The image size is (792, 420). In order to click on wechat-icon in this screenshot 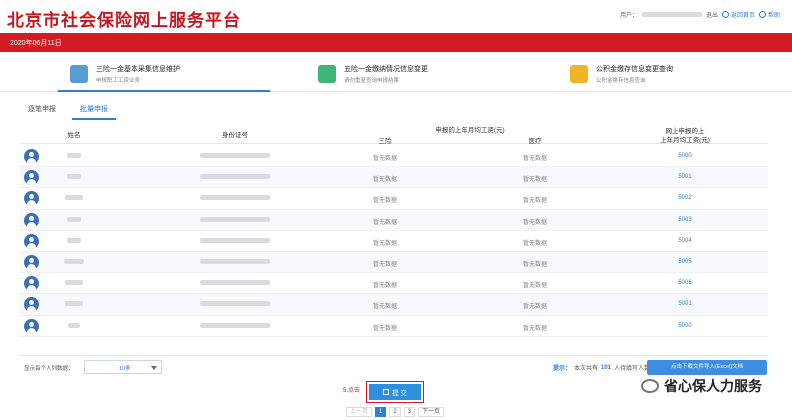, I will do `click(650, 386)`.